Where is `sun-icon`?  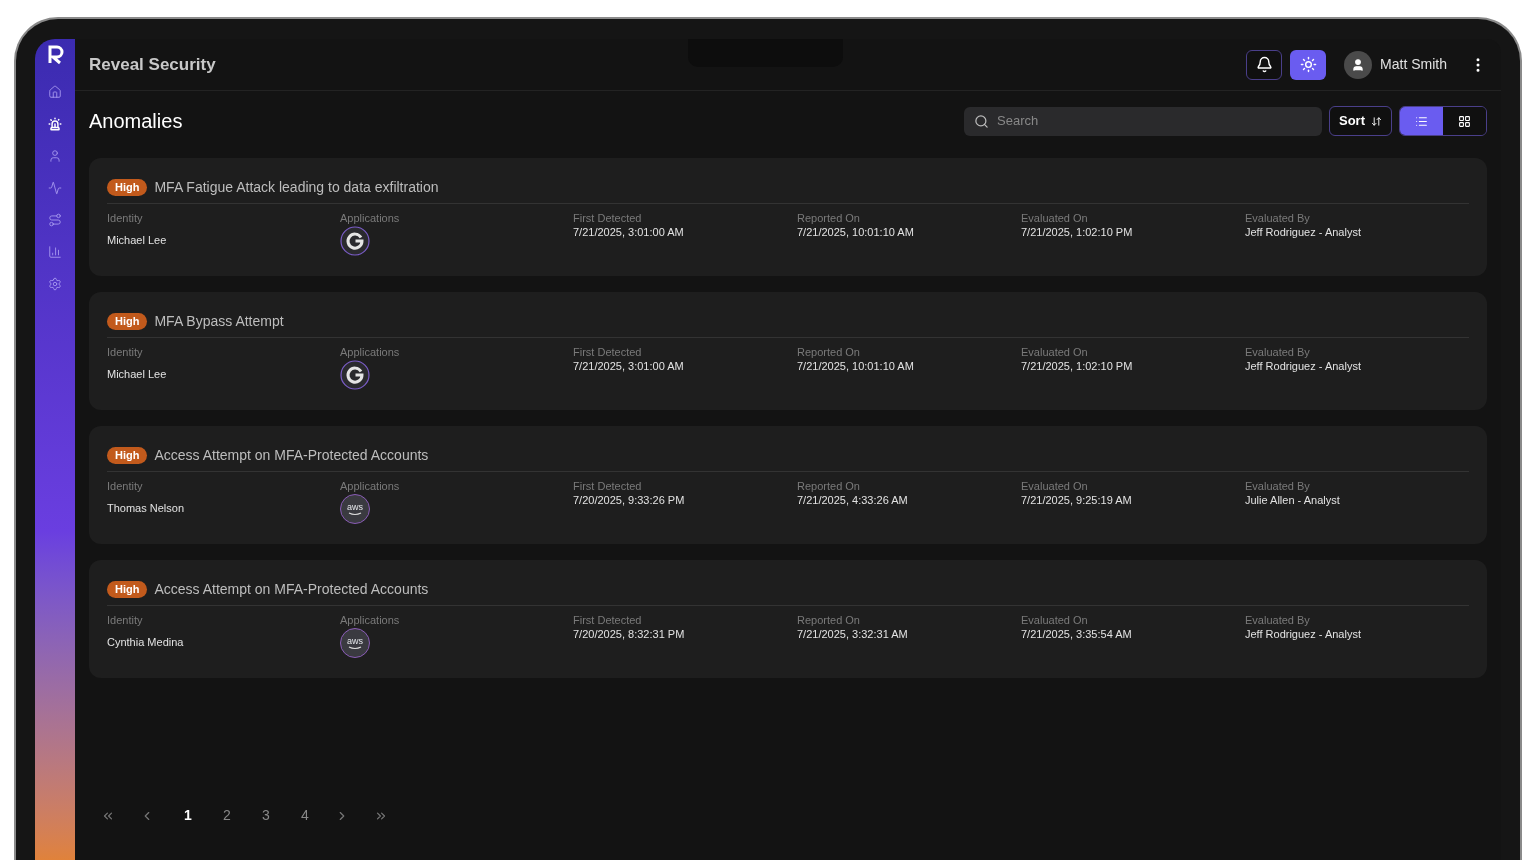
sun-icon is located at coordinates (1308, 64).